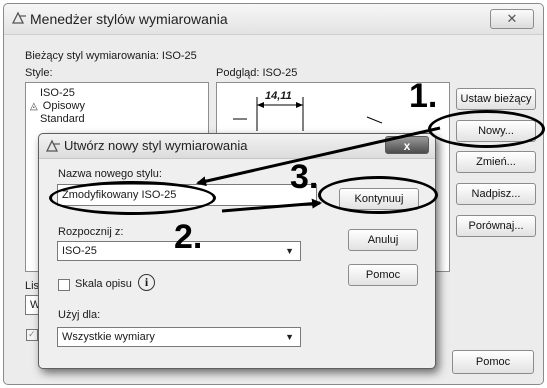  I want to click on arrow-step2, so click(271, 205).